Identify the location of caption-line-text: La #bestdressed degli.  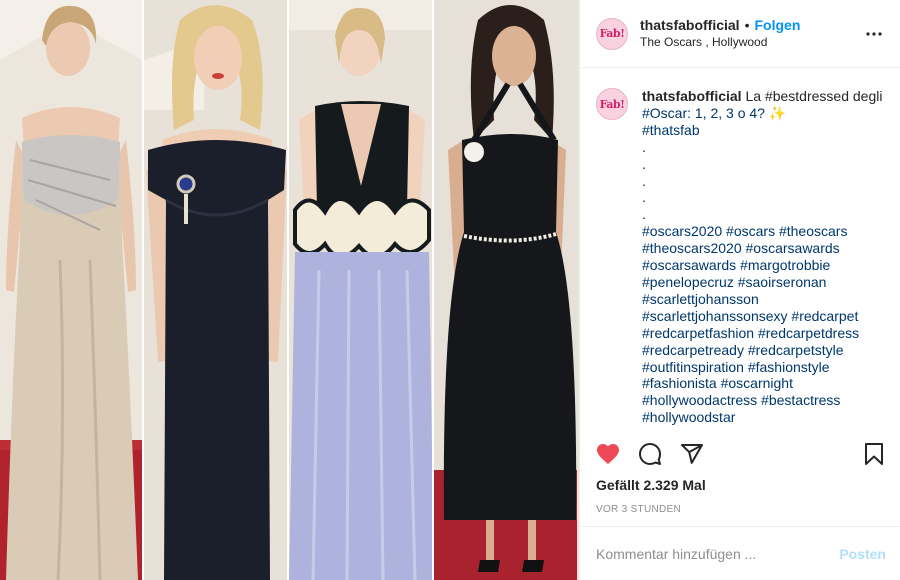
(814, 96).